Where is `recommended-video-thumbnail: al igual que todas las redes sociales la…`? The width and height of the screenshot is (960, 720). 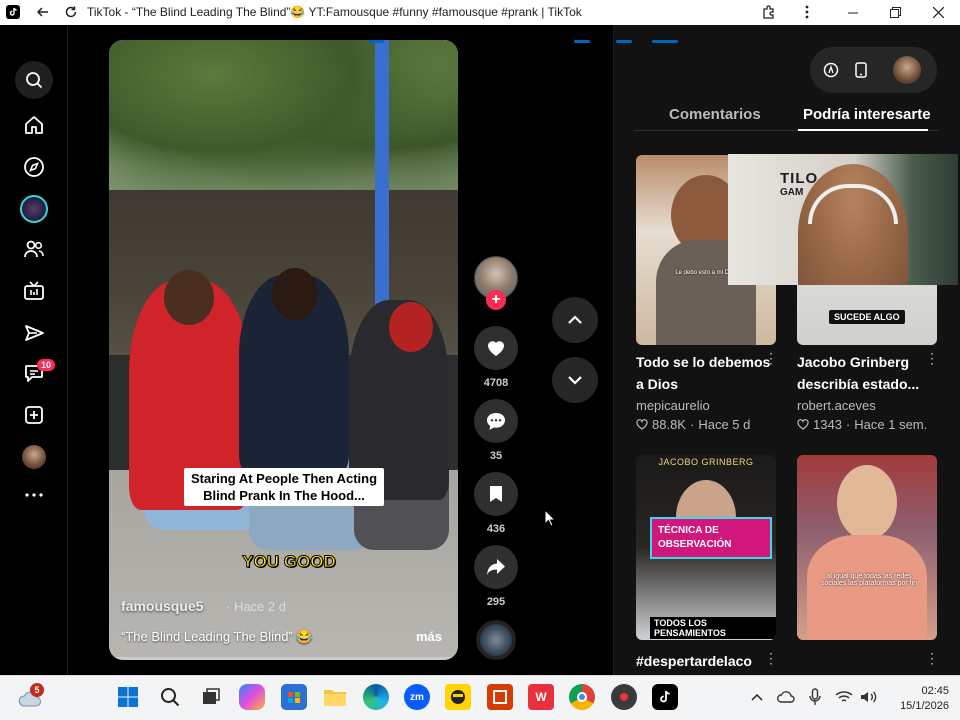 recommended-video-thumbnail: al igual que todas las redes sociales la… is located at coordinates (867, 547).